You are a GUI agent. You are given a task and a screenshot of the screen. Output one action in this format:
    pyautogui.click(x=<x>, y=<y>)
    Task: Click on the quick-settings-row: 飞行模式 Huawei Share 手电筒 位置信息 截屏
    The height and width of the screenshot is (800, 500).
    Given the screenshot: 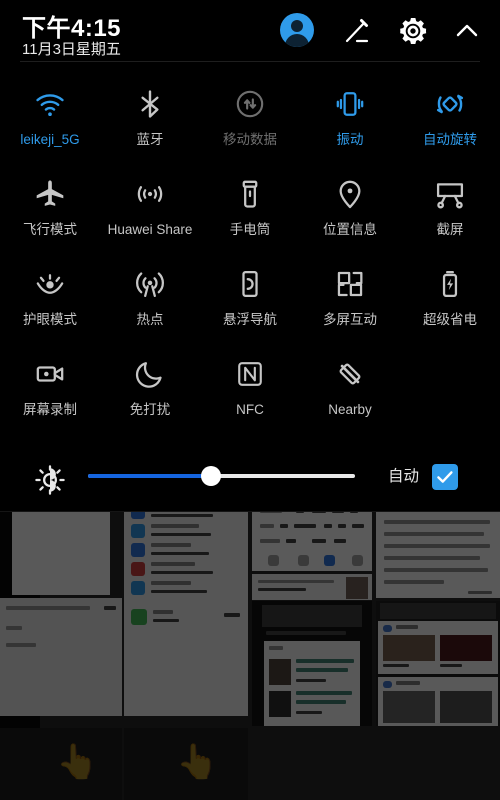 What is the action you would take?
    pyautogui.click(x=250, y=213)
    